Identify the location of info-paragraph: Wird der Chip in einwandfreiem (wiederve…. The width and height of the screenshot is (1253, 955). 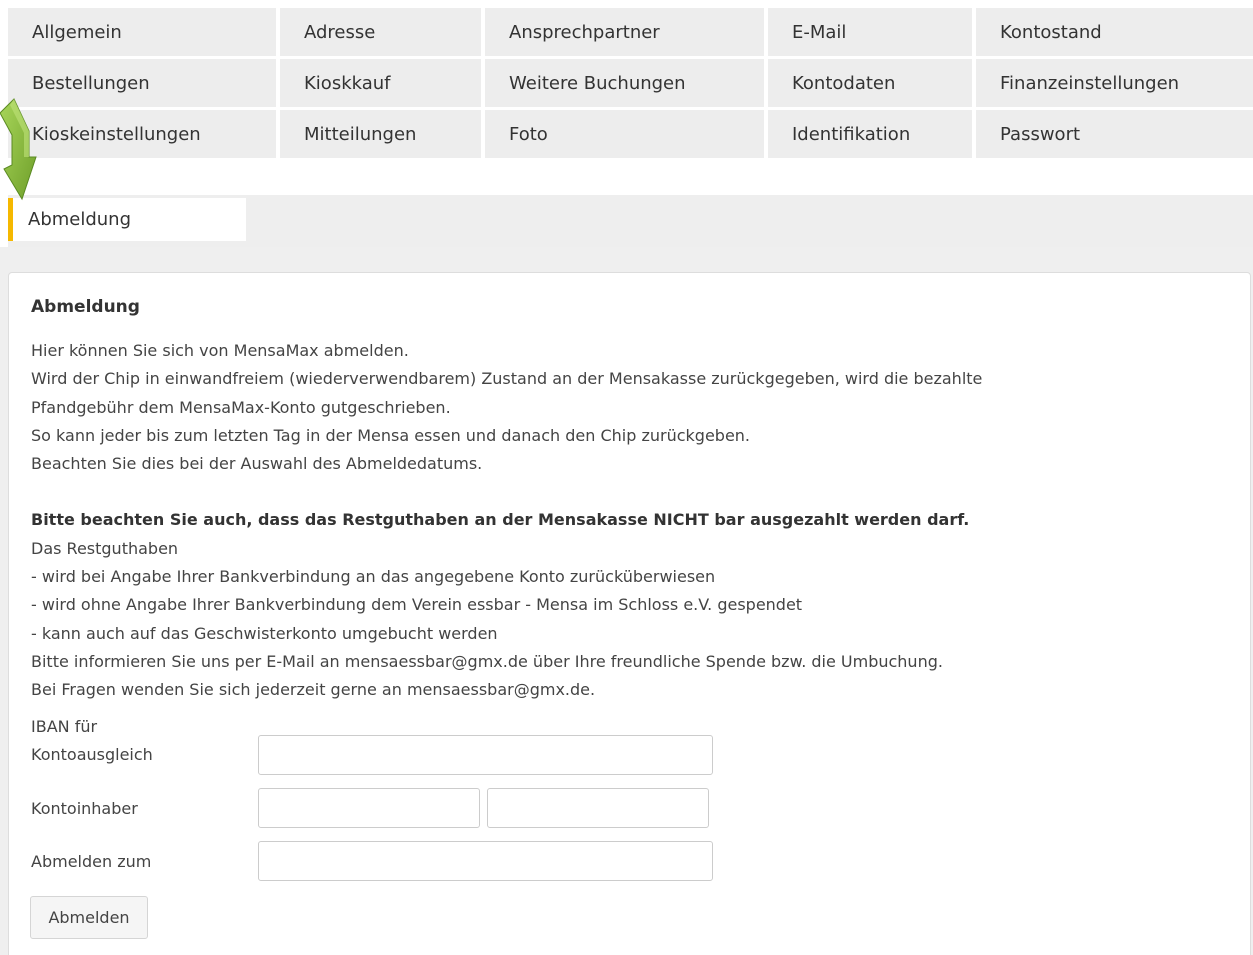
(507, 379).